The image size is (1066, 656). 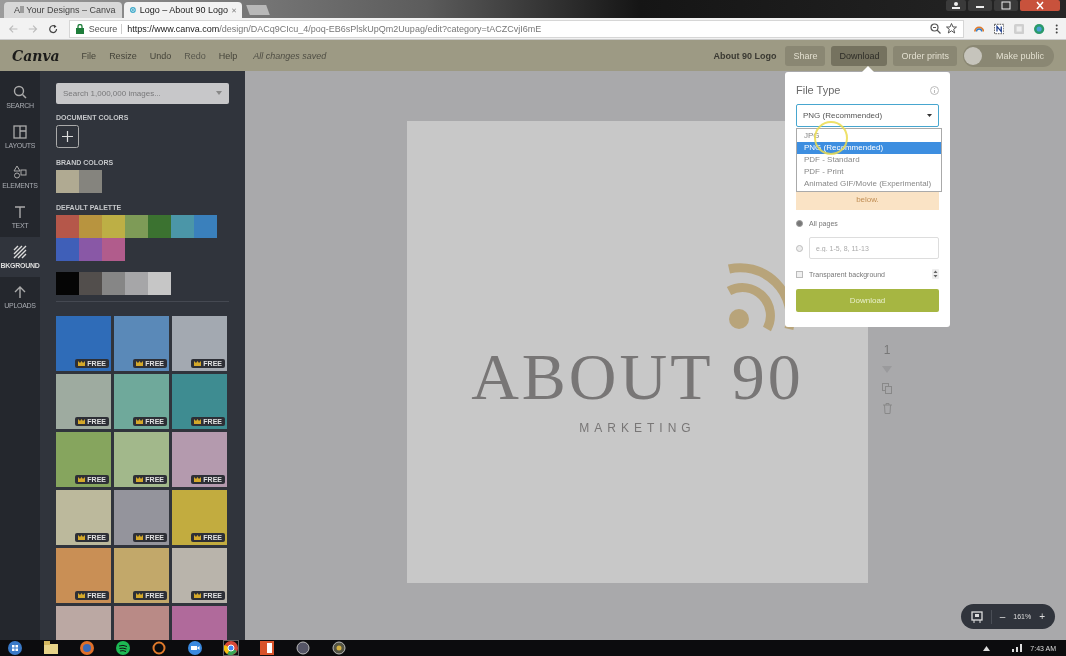 I want to click on save-status: All changes saved, so click(x=290, y=55).